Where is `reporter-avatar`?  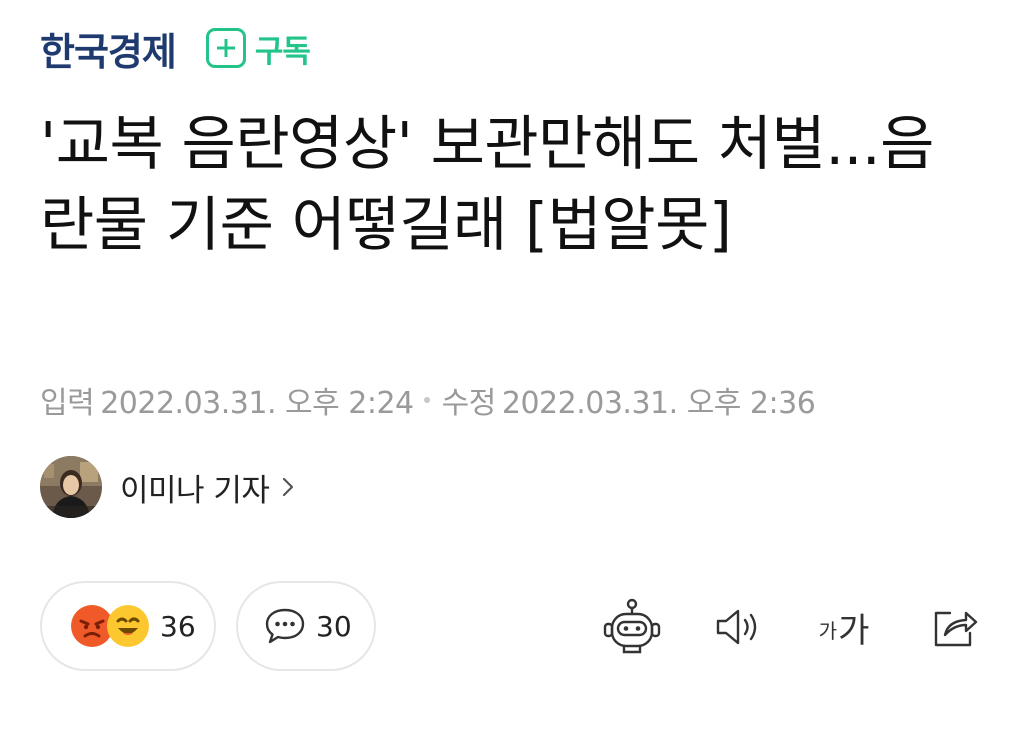 reporter-avatar is located at coordinates (71, 487).